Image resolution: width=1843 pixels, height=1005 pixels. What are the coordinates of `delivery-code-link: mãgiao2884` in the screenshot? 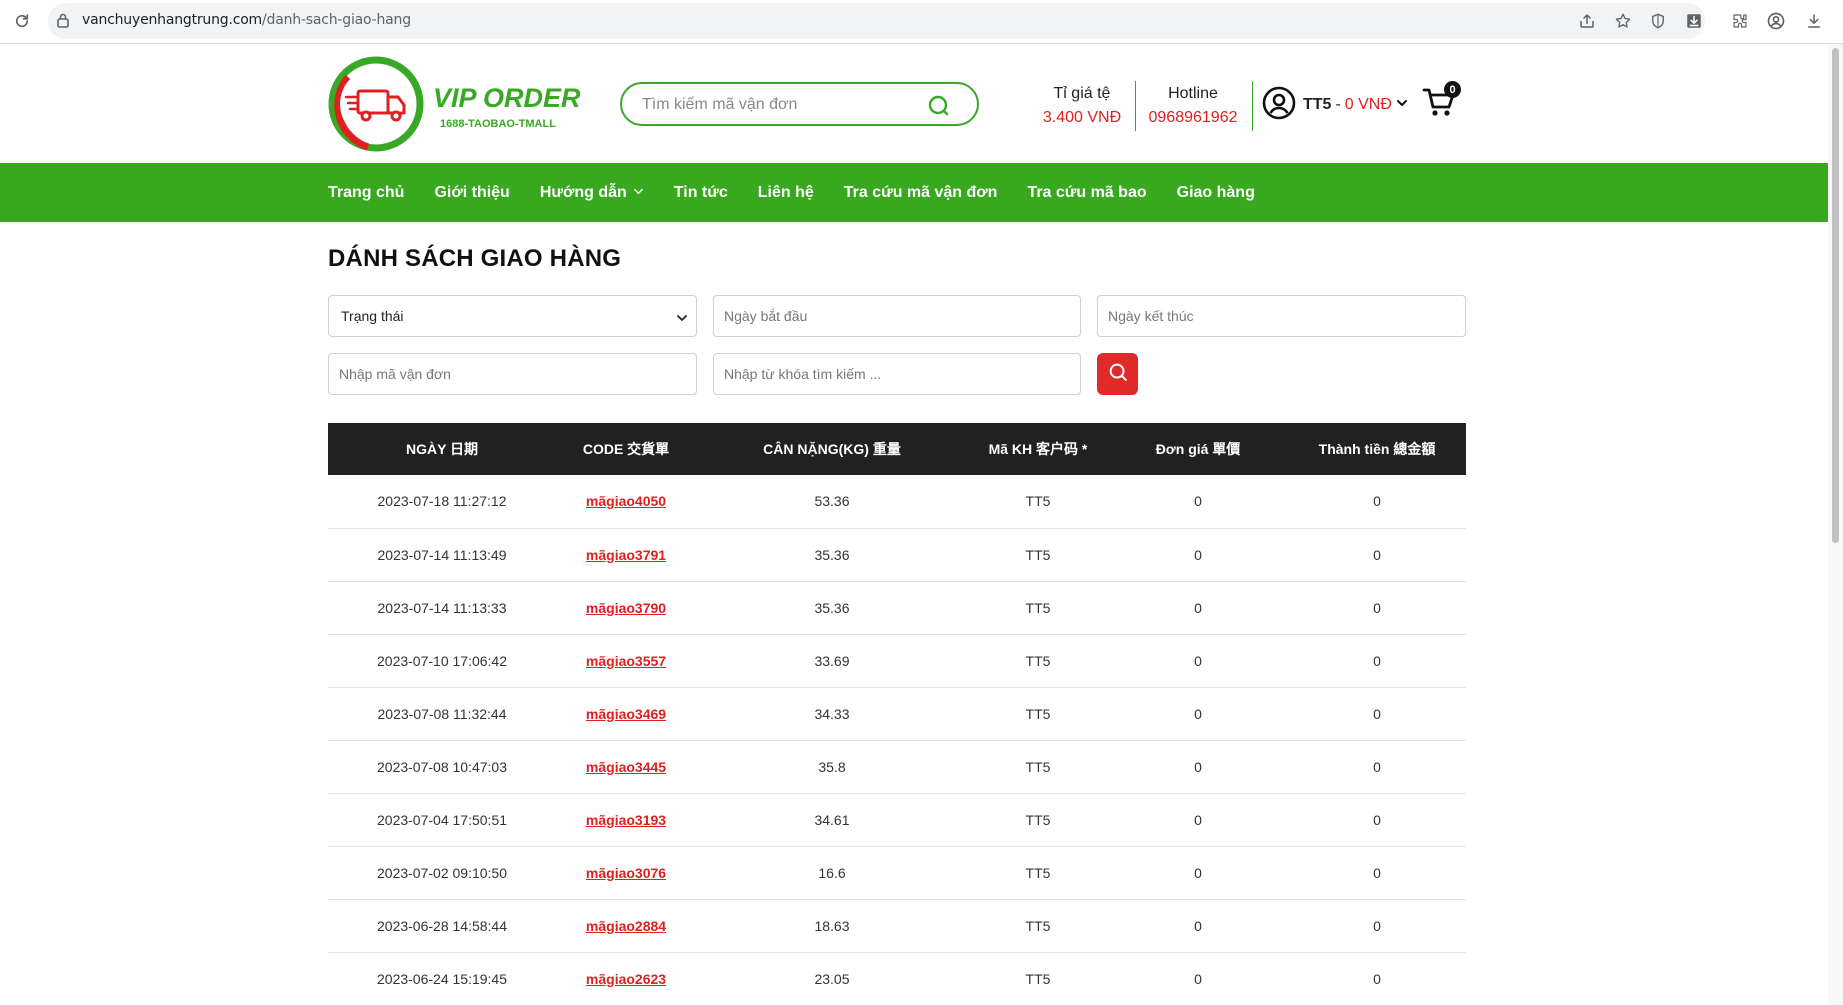 It's located at (626, 926).